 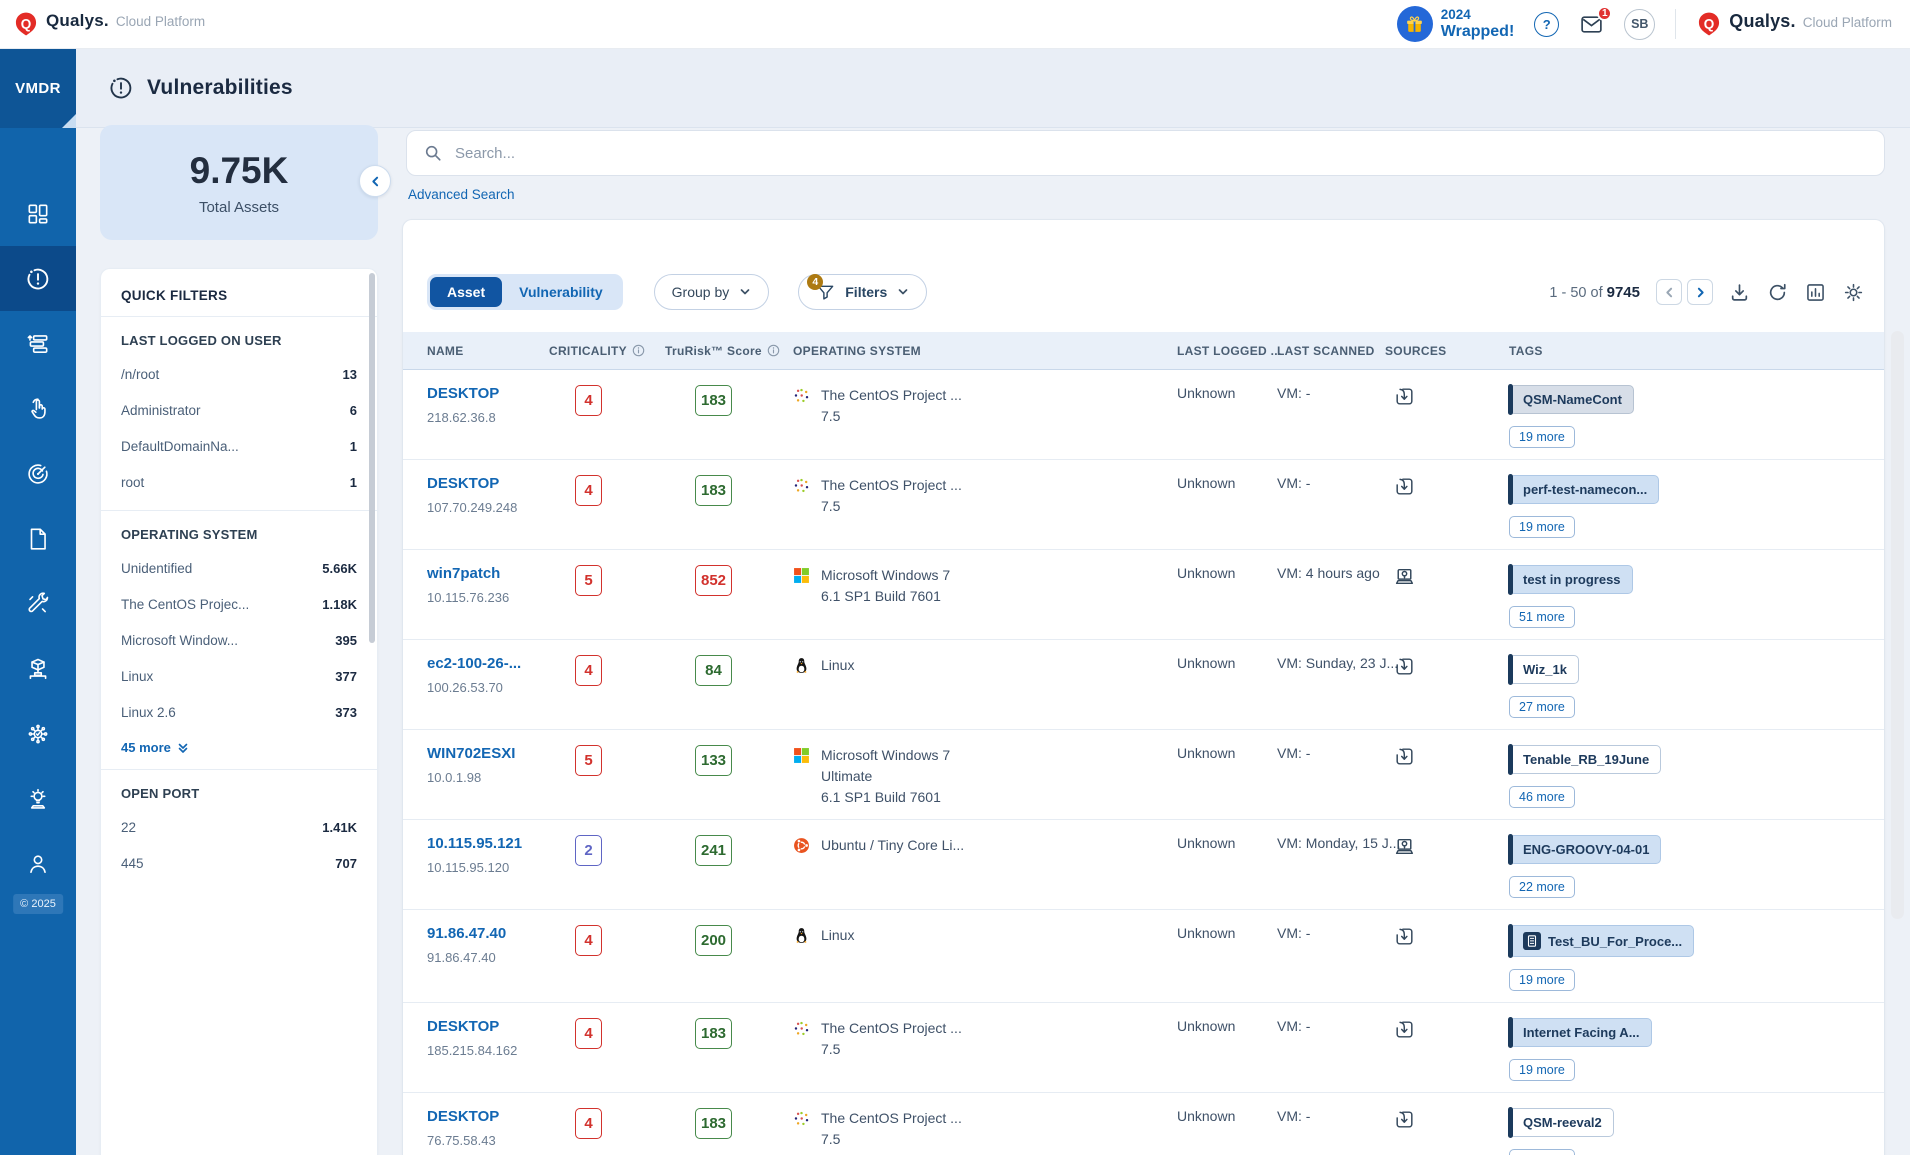 I want to click on sidebar-item-responses, so click(x=38, y=408).